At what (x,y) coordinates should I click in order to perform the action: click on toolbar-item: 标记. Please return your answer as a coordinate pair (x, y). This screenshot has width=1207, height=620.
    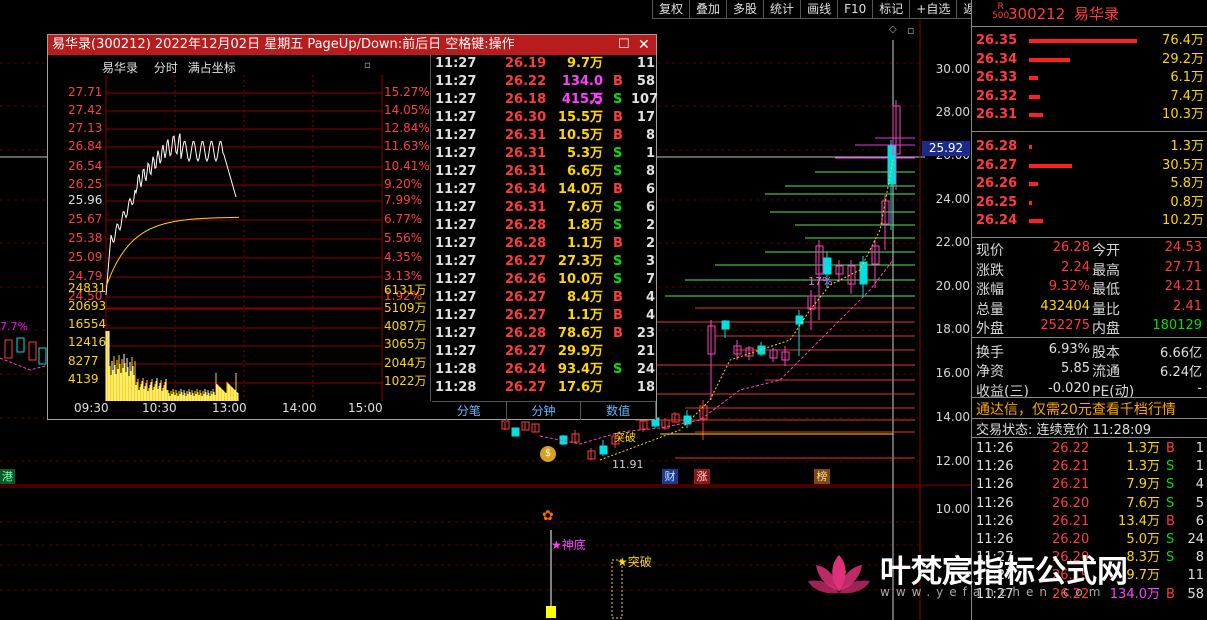
    Looking at the image, I should click on (891, 9).